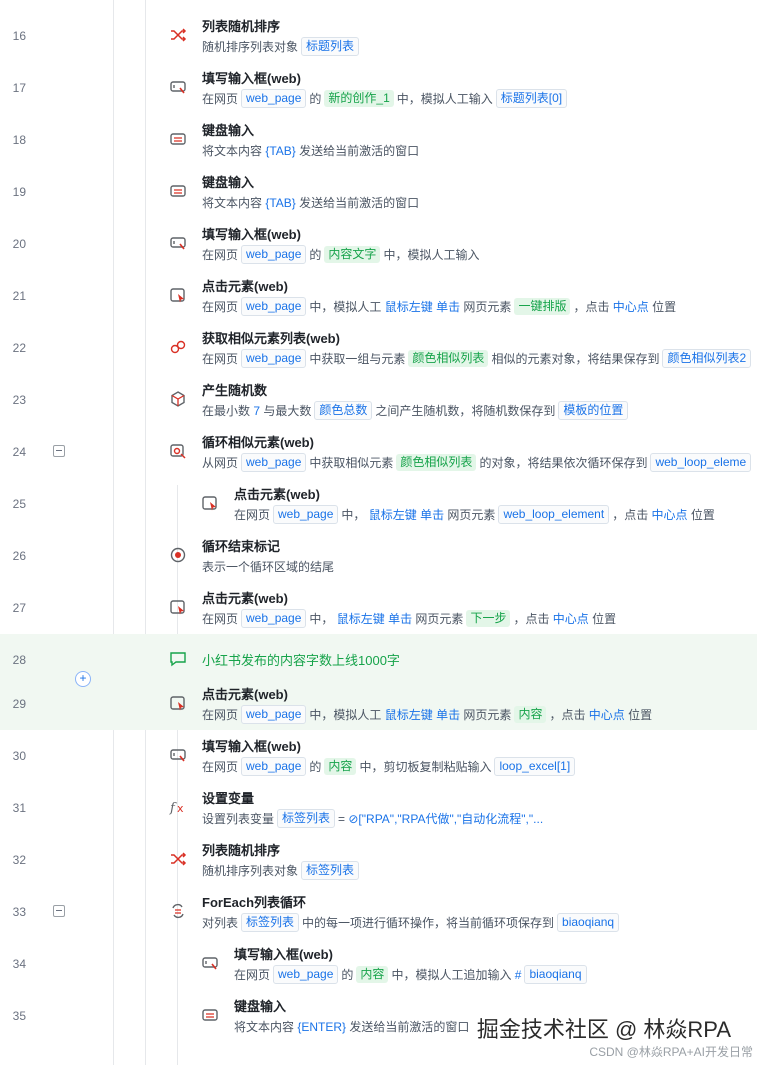 This screenshot has height=1065, width=757. What do you see at coordinates (178, 659) in the screenshot?
I see `comment-icon` at bounding box center [178, 659].